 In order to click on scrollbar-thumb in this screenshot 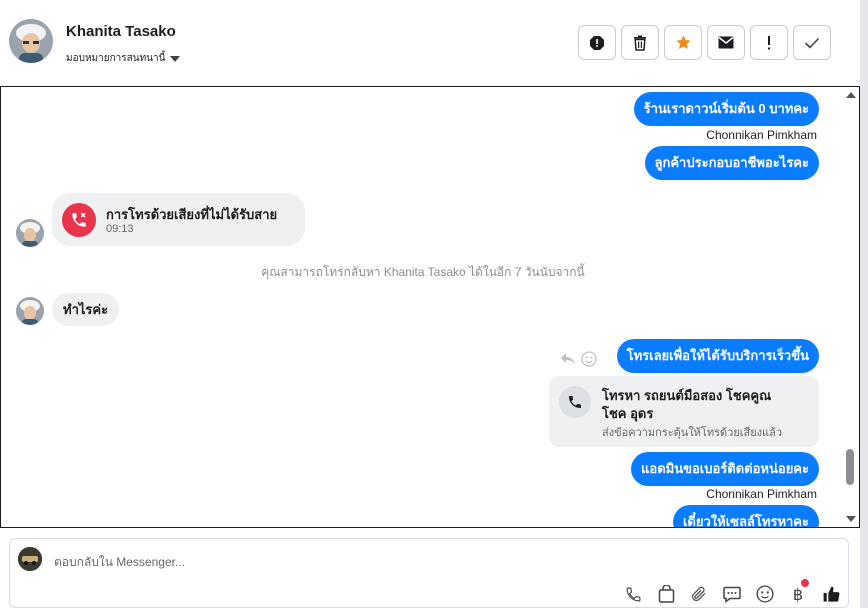, I will do `click(850, 467)`.